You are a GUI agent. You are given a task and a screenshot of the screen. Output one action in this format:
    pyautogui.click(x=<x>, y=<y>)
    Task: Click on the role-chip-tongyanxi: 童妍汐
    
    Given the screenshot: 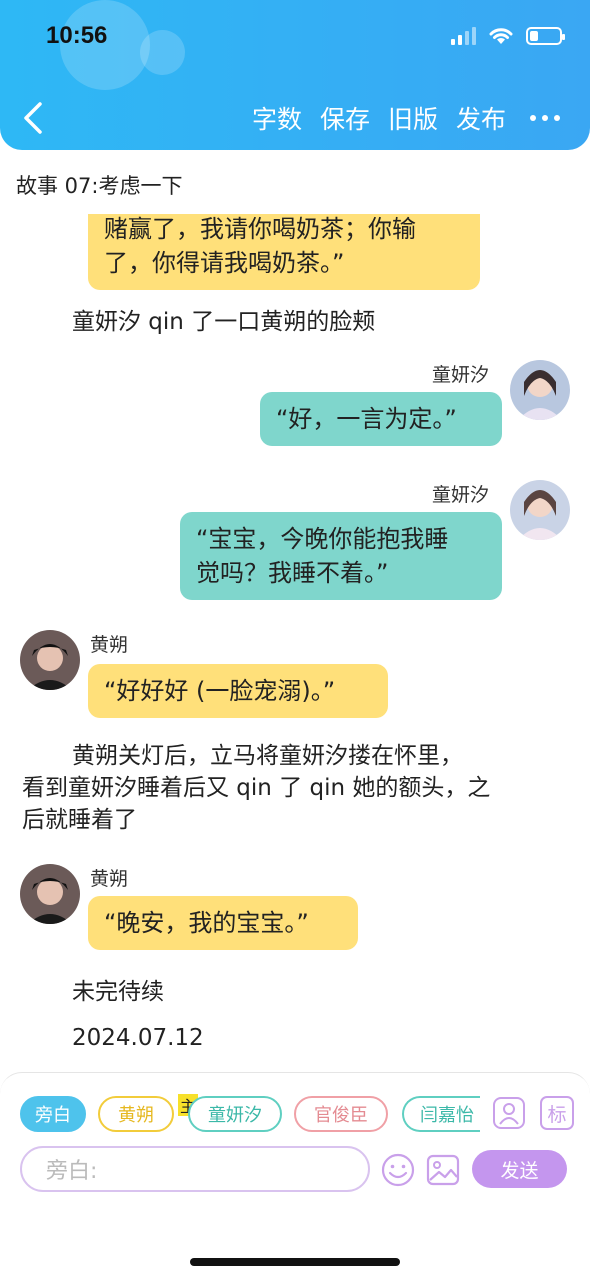 What is the action you would take?
    pyautogui.click(x=235, y=1114)
    